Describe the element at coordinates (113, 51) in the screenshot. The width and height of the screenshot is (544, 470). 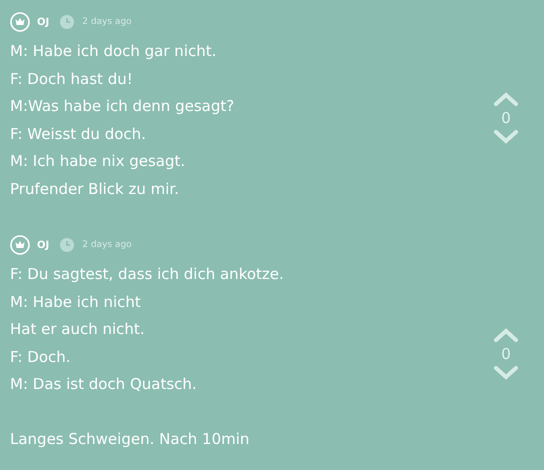
I see `post-line: M: Habe ich doch gar nicht.` at that location.